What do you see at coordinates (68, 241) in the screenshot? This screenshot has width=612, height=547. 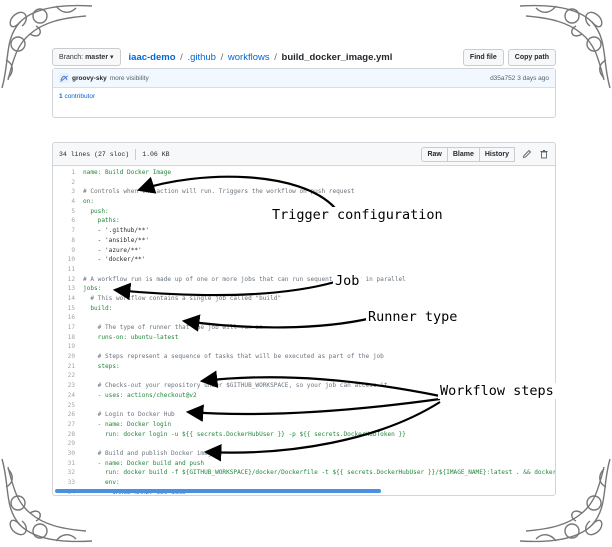 I see `line-number: 8` at bounding box center [68, 241].